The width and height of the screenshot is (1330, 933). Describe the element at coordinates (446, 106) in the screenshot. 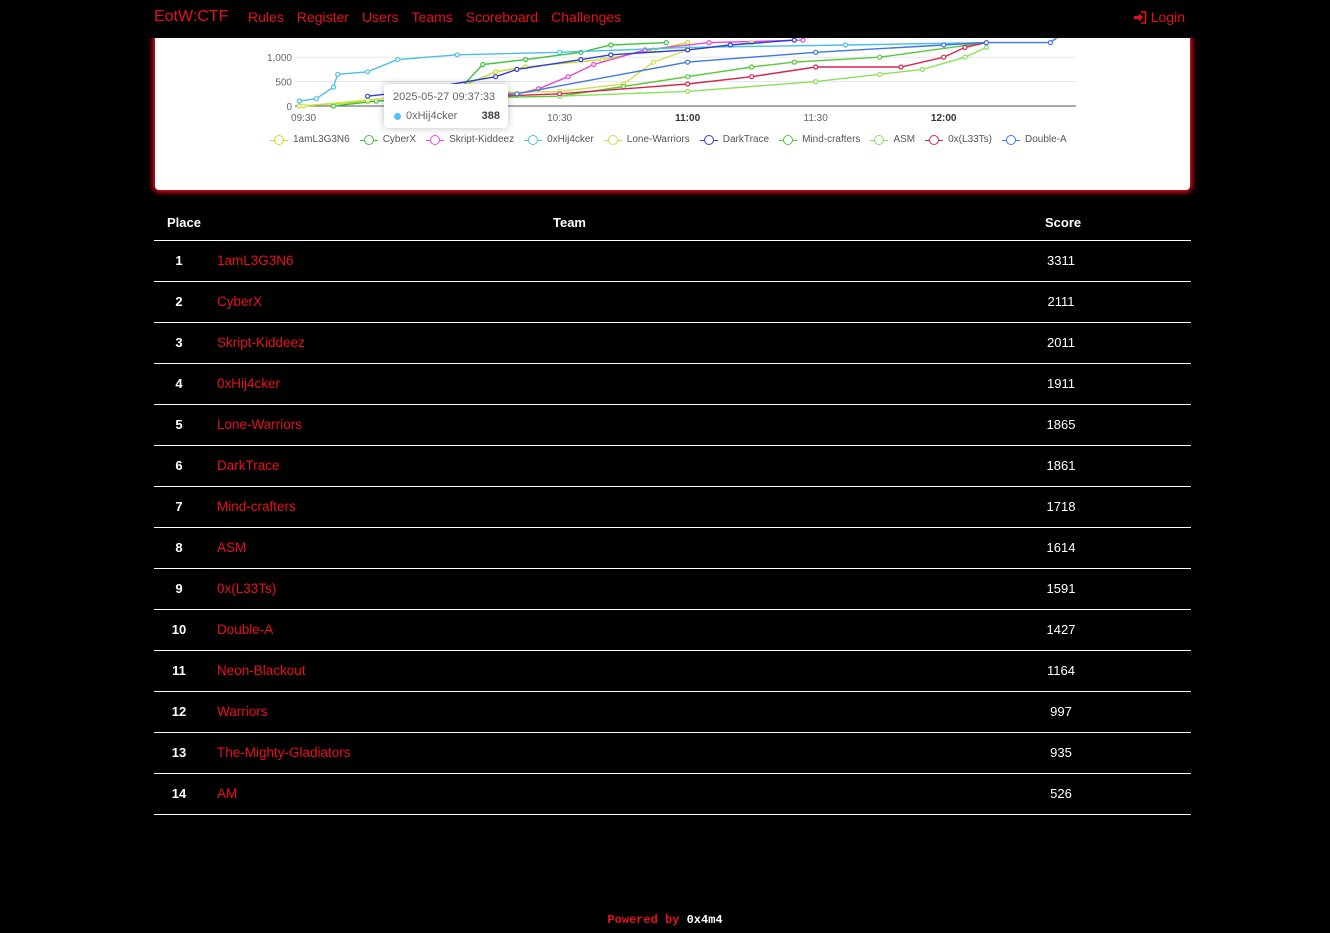

I see `chart-tooltip: 2025-05-27 09:37:33 0xHij4cker 388` at that location.